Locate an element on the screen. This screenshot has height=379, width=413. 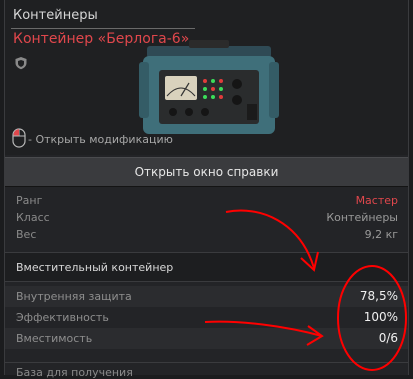
info-row-weight: Вес 9,2 кг is located at coordinates (206, 234).